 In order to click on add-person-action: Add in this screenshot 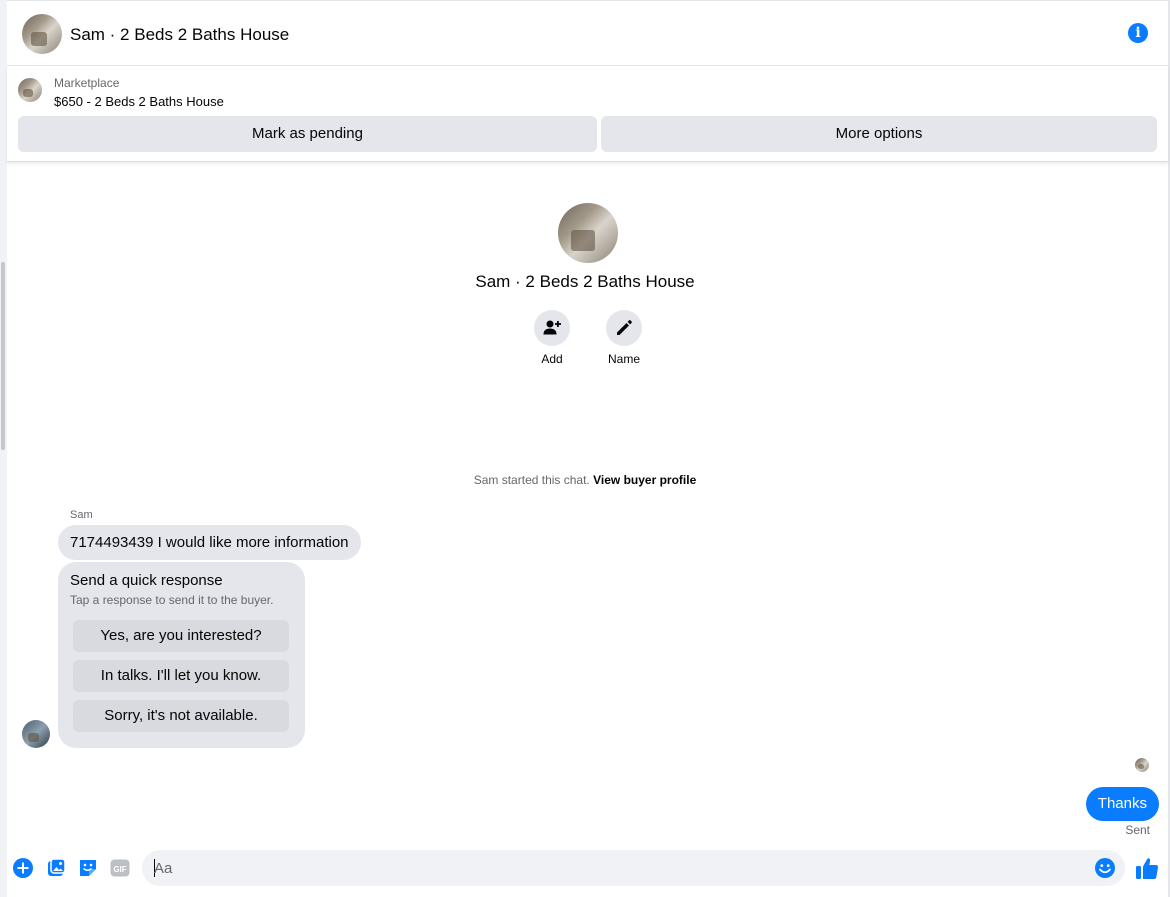, I will do `click(552, 338)`.